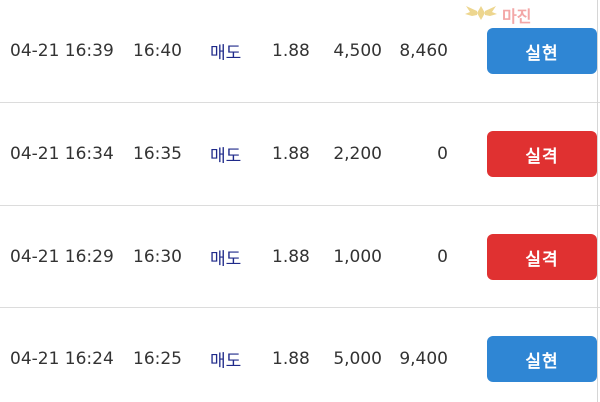 The height and width of the screenshot is (402, 600). Describe the element at coordinates (157, 359) in the screenshot. I see `close-time: 16:25` at that location.